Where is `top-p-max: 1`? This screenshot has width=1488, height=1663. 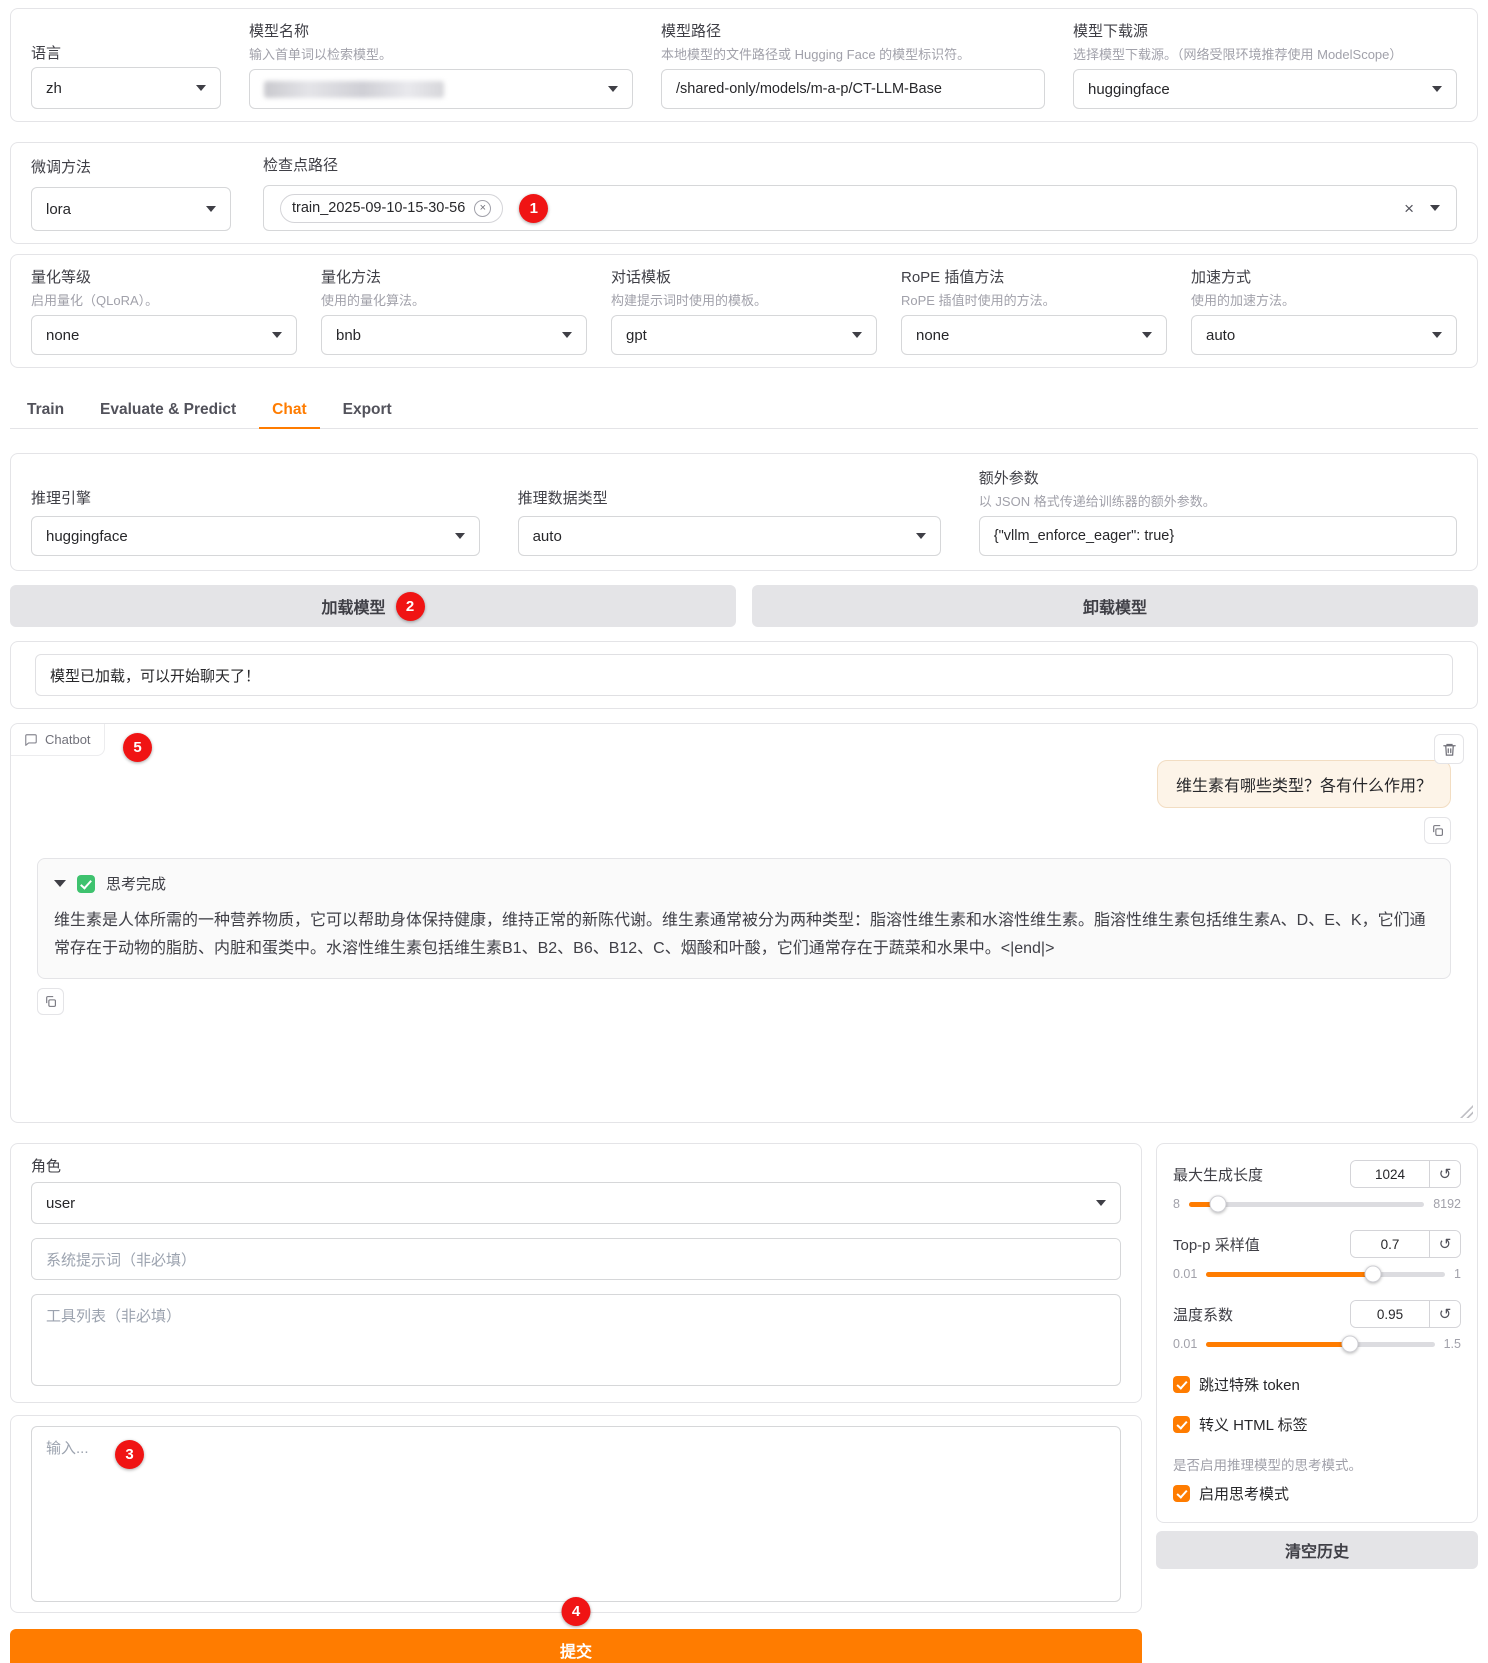
top-p-max: 1 is located at coordinates (1457, 1274).